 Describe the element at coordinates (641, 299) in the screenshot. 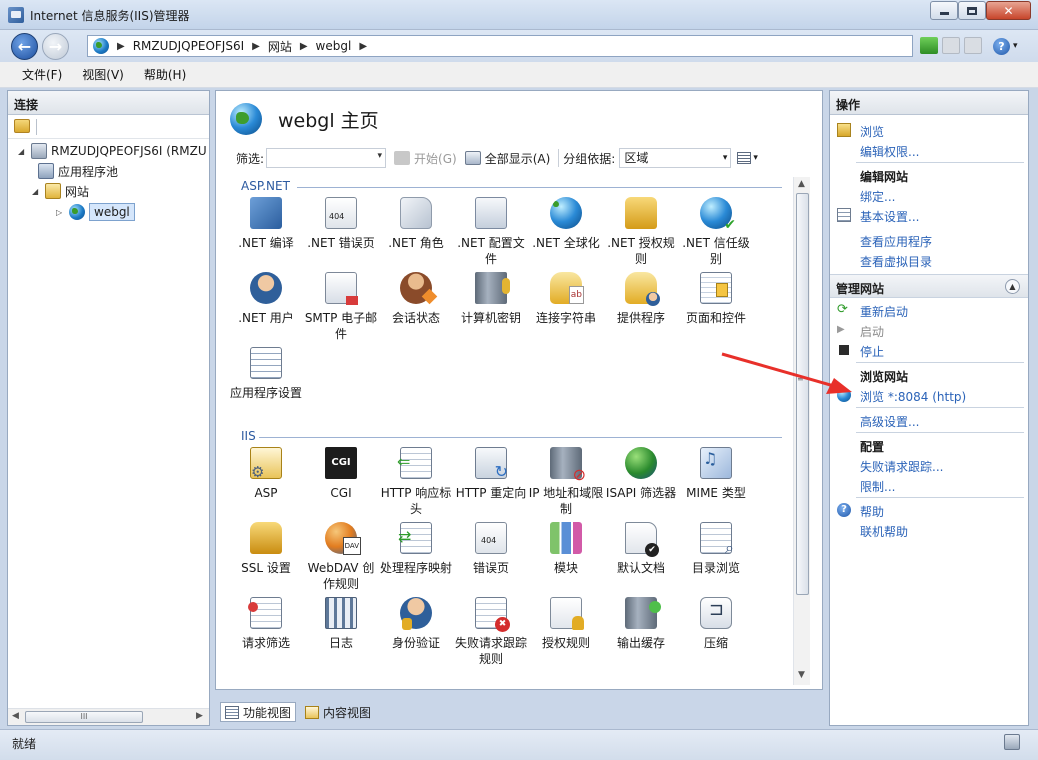

I see `feature-item: 提供程序` at that location.